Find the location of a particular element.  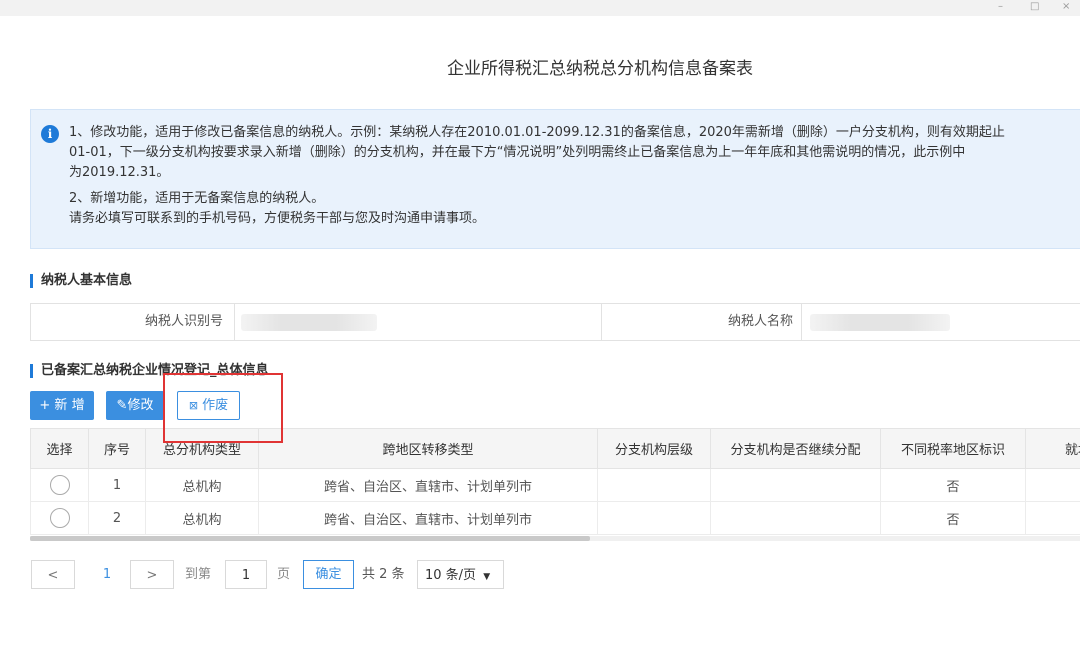

void-button-label: 作废 is located at coordinates (215, 405).